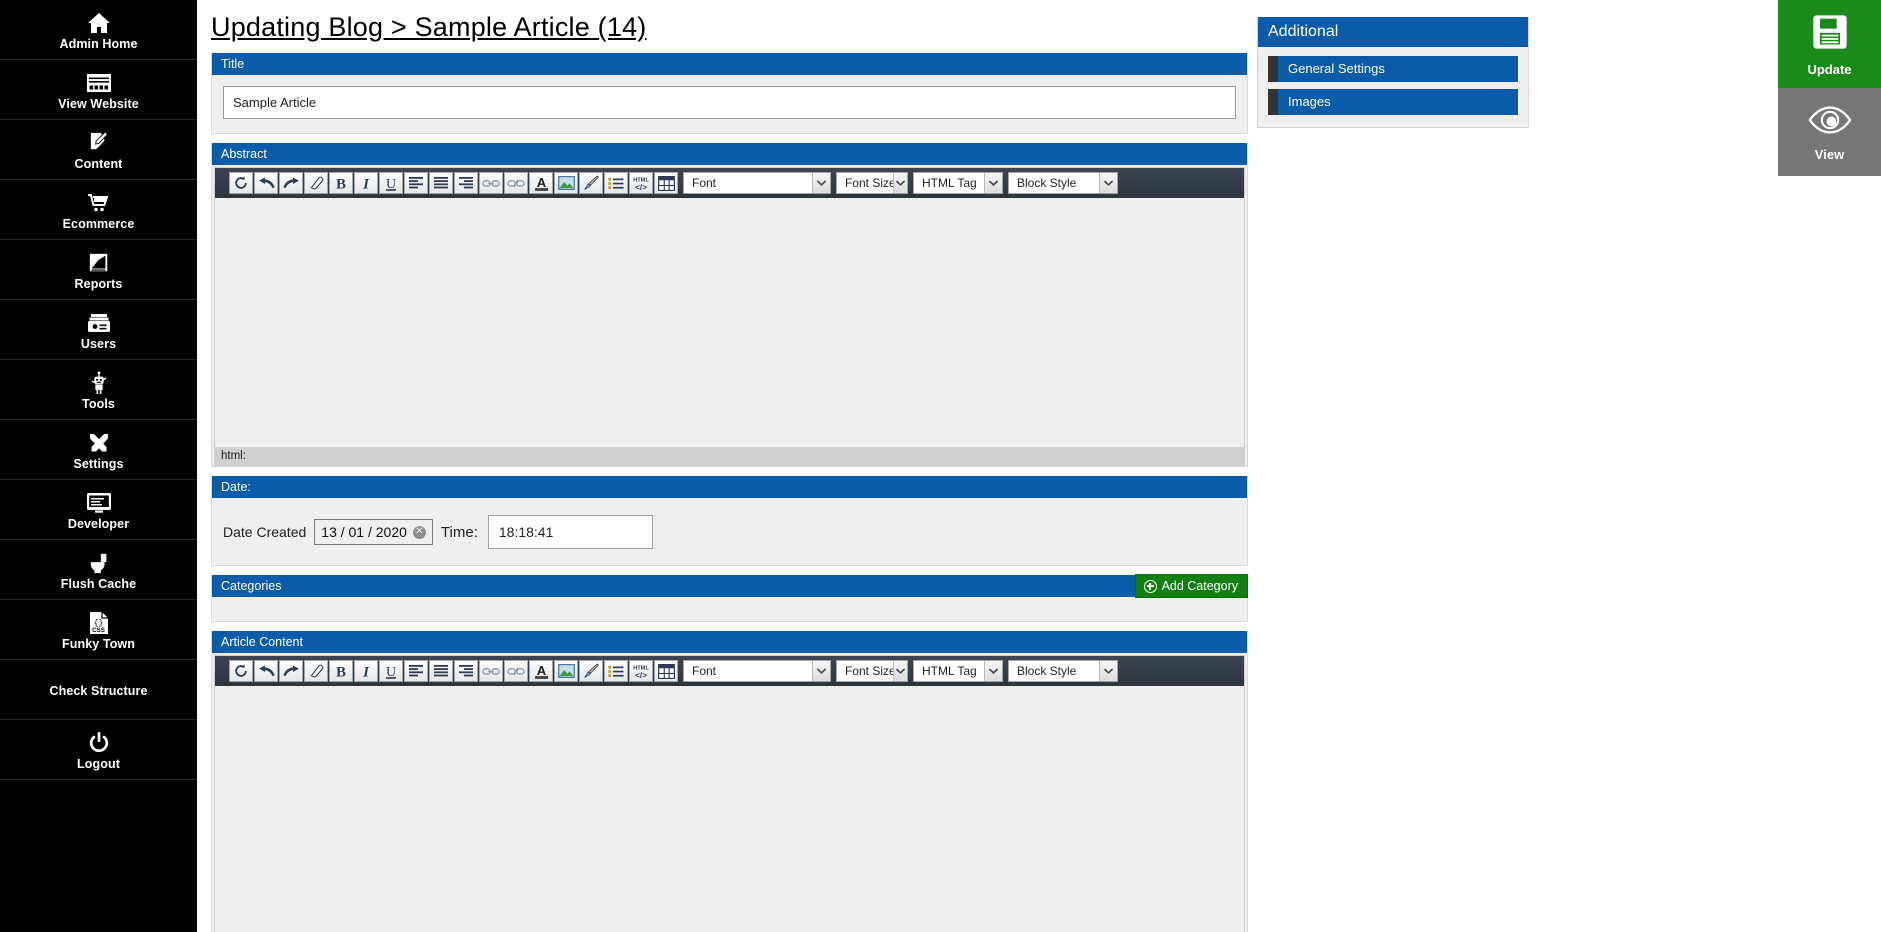 This screenshot has width=1881, height=932. Describe the element at coordinates (729, 323) in the screenshot. I see `abstract-editor-body` at that location.